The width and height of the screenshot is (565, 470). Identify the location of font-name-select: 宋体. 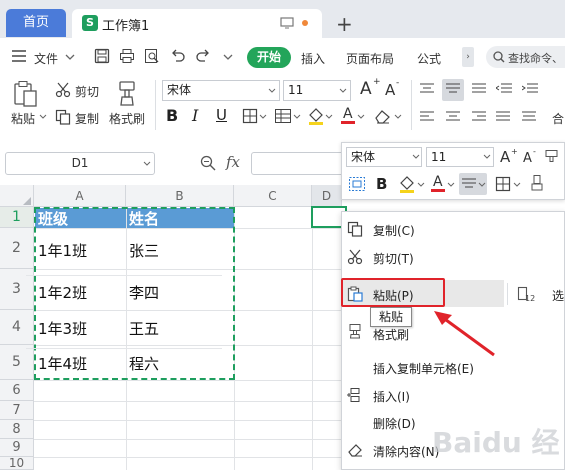
(221, 90).